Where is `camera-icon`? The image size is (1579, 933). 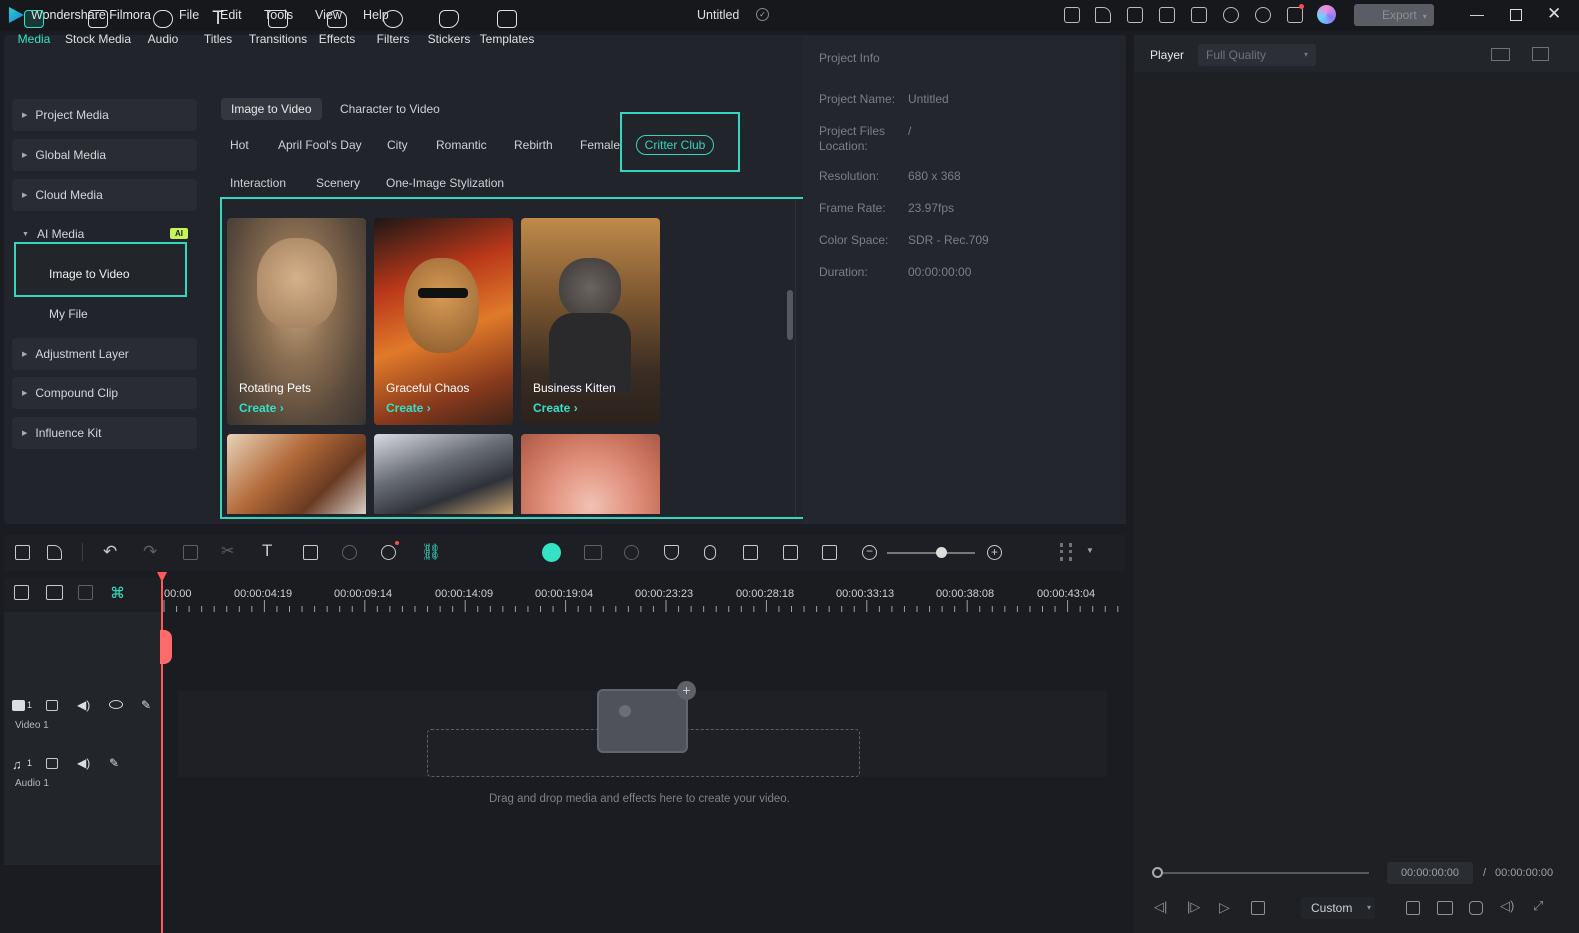 camera-icon is located at coordinates (1476, 908).